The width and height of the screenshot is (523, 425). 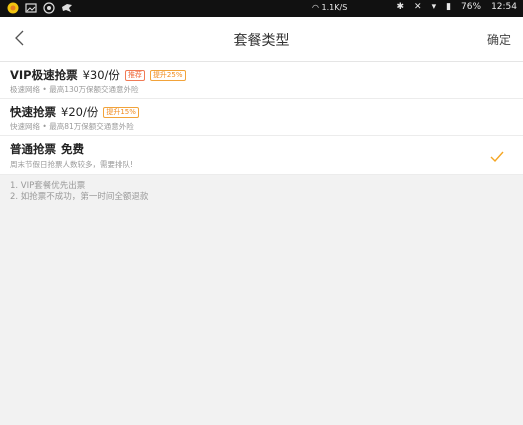 What do you see at coordinates (67, 8) in the screenshot?
I see `bird-icon` at bounding box center [67, 8].